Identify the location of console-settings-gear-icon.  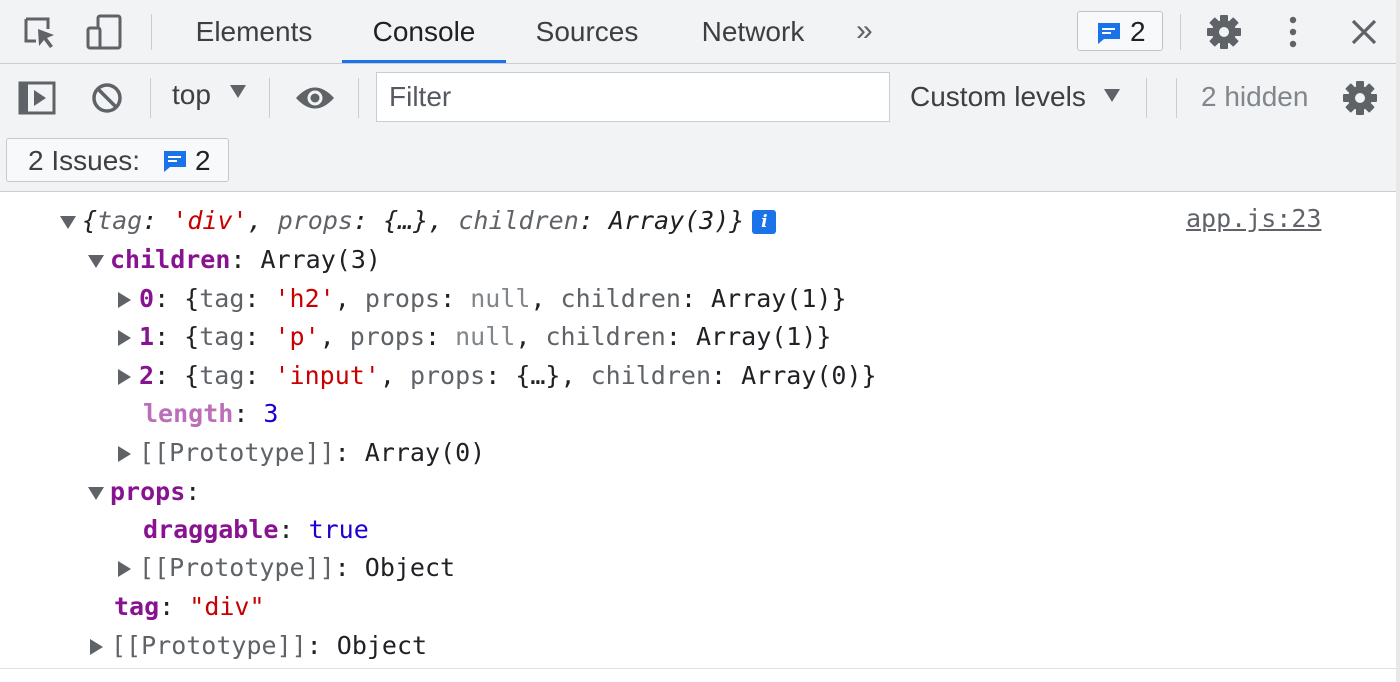
(1360, 100).